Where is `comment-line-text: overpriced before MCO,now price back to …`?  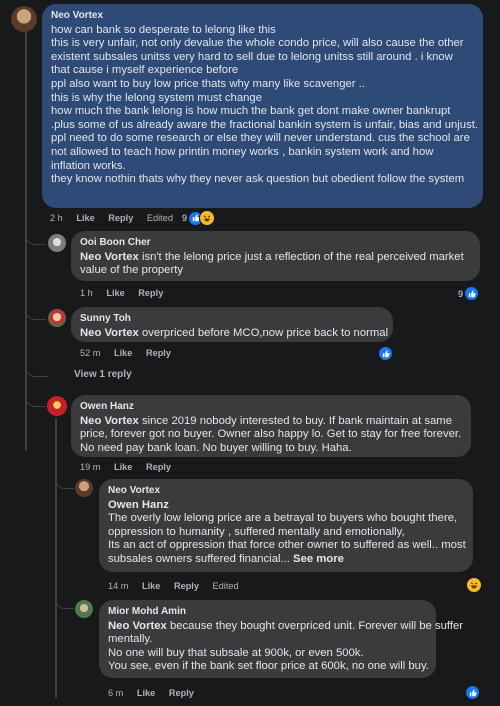
comment-line-text: overpriced before MCO,now price back to … is located at coordinates (265, 332).